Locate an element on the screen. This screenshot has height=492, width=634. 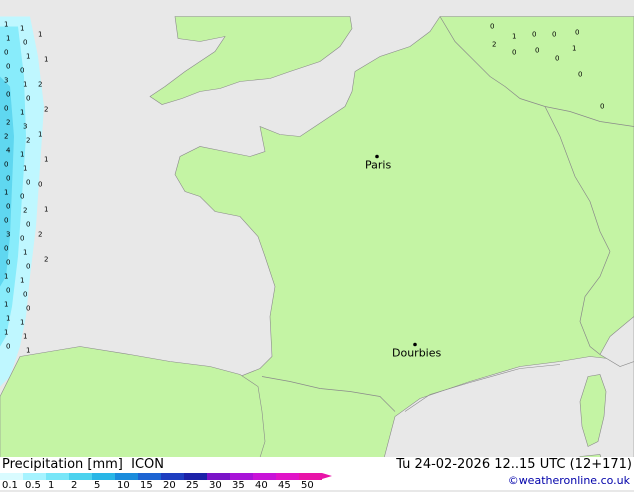
city-label-paris: Paris is located at coordinates (378, 165).